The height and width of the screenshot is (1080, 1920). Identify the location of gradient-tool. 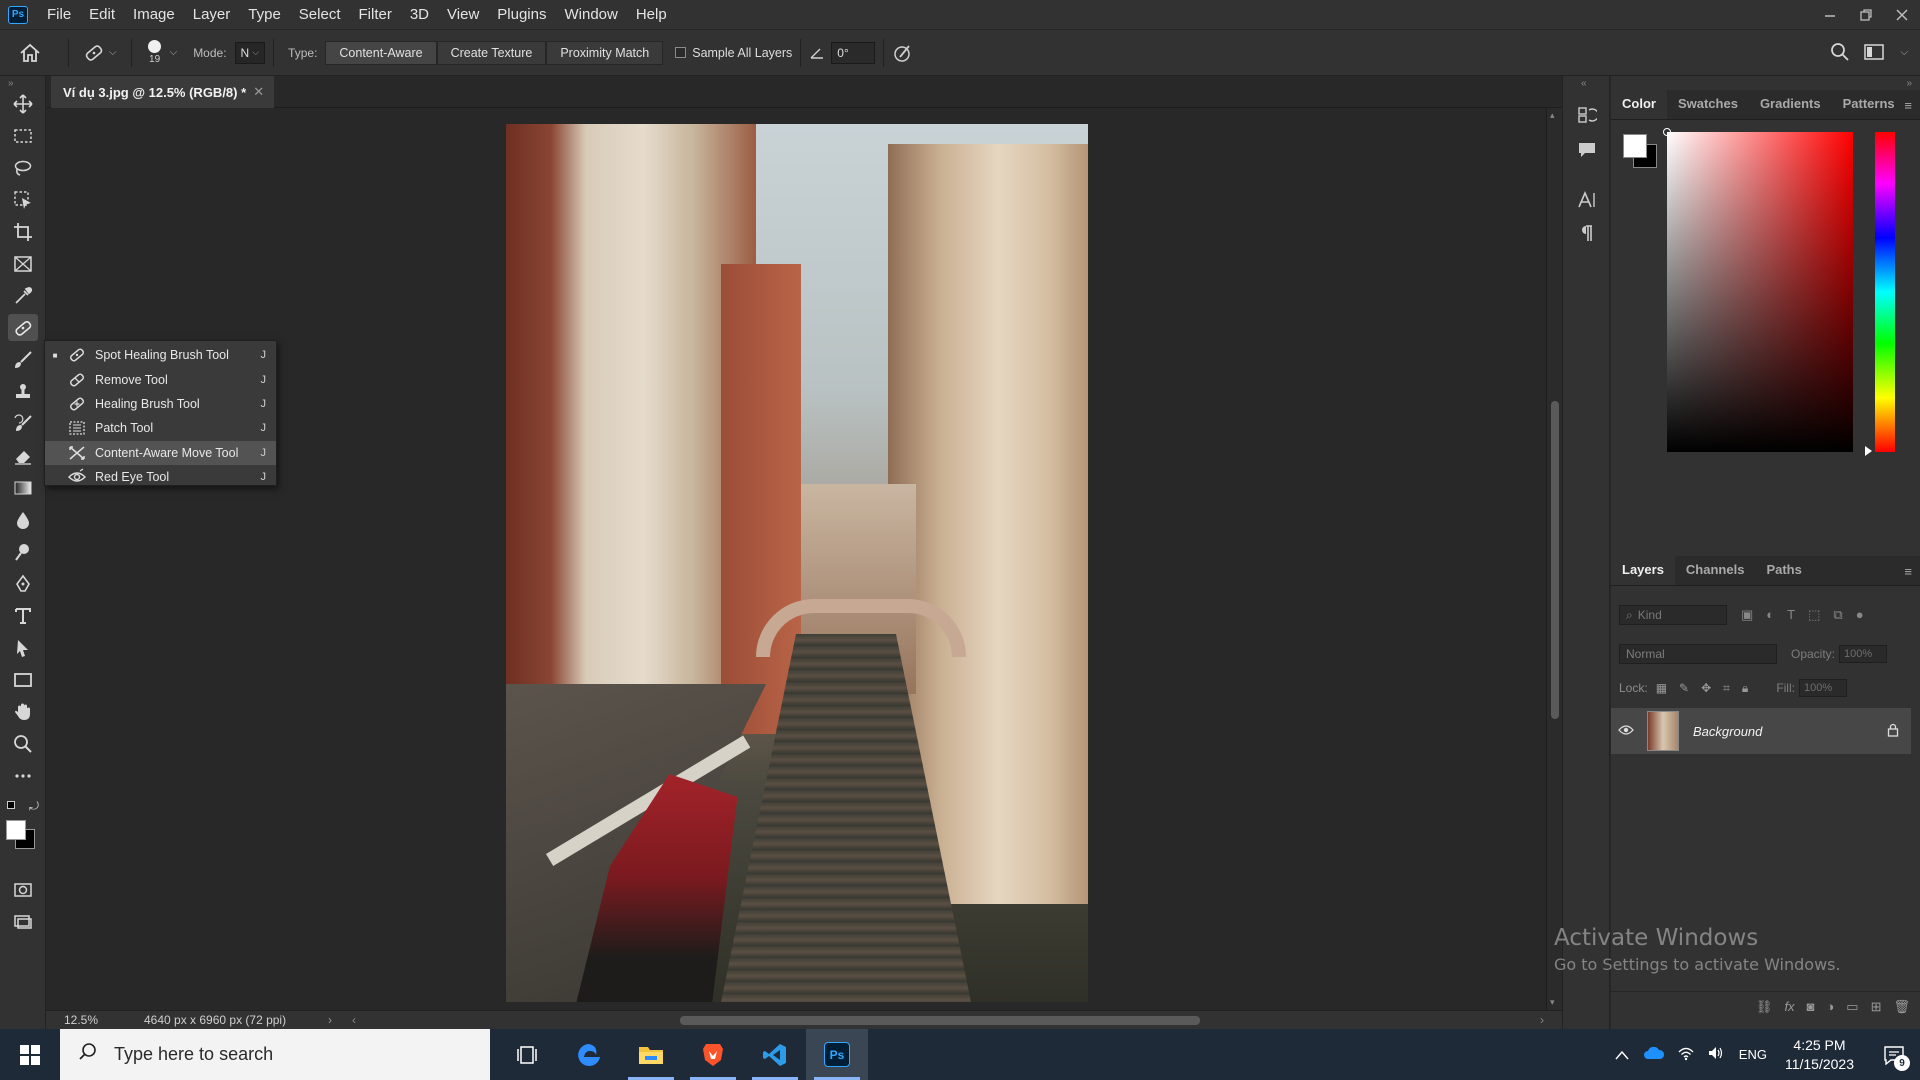
(23, 487).